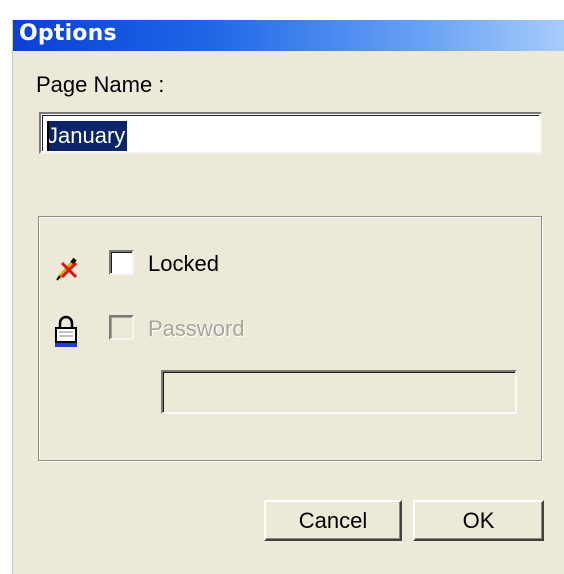 This screenshot has width=564, height=574. I want to click on page-name-selected-text: January, so click(87, 136).